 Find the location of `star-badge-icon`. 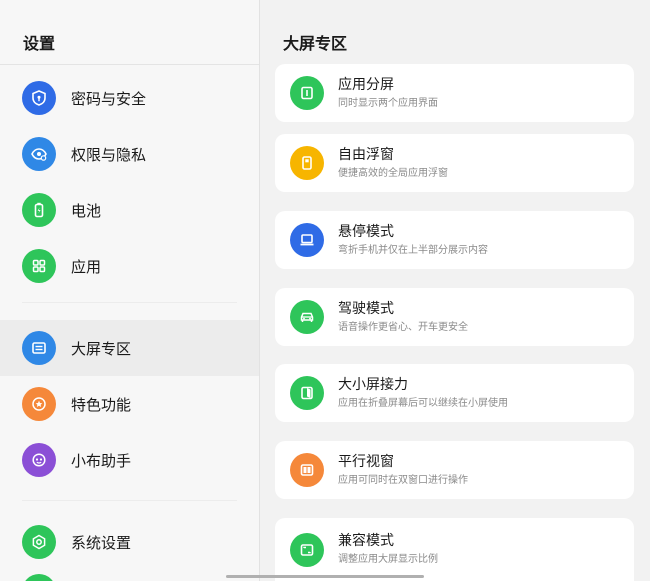

star-badge-icon is located at coordinates (39, 404).